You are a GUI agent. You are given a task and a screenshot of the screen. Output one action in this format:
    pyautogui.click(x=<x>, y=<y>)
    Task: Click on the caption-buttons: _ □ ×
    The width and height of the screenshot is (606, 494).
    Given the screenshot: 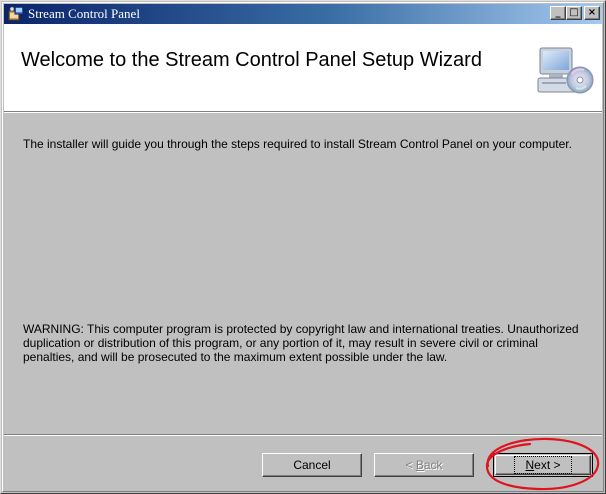 What is the action you would take?
    pyautogui.click(x=575, y=13)
    